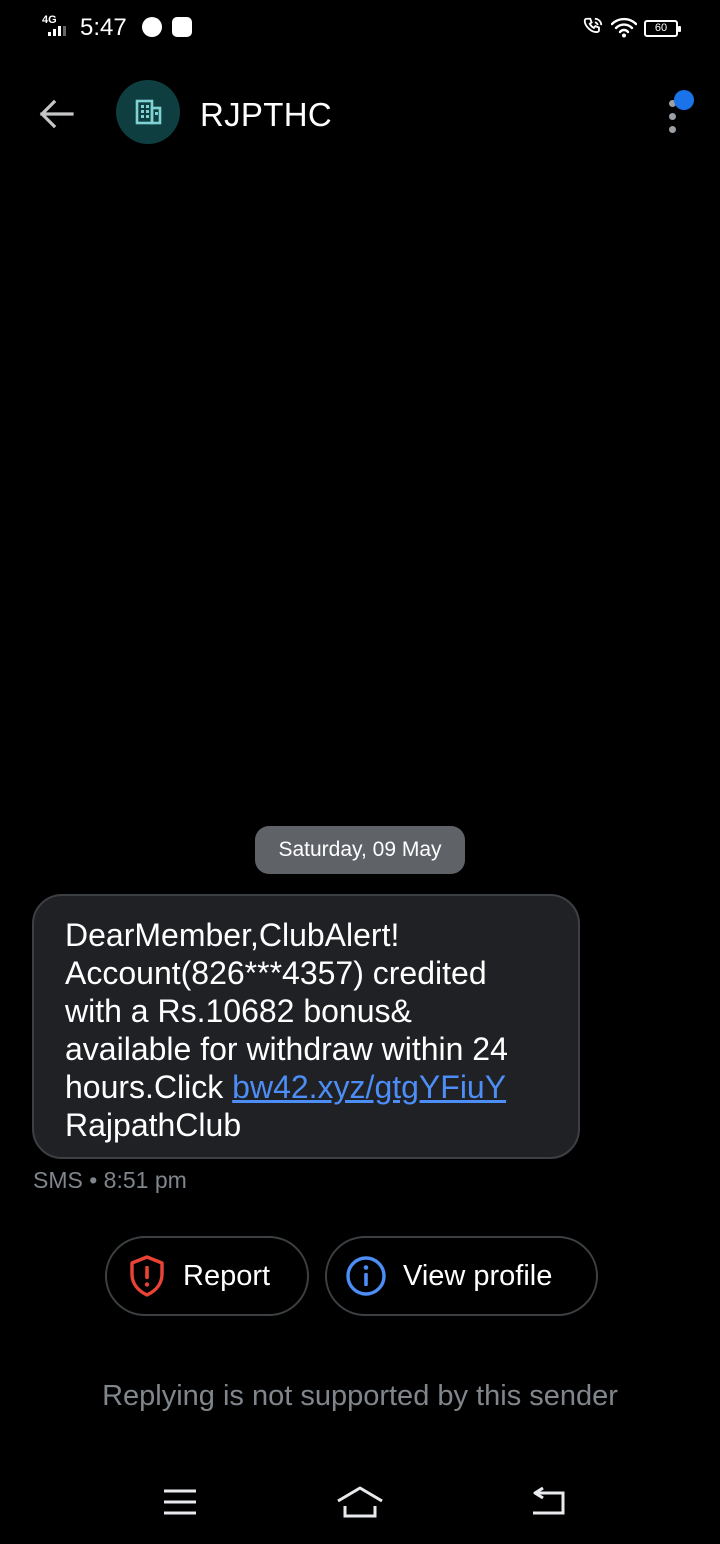 The height and width of the screenshot is (1544, 720). I want to click on sender-name: RJPTHC, so click(266, 115).